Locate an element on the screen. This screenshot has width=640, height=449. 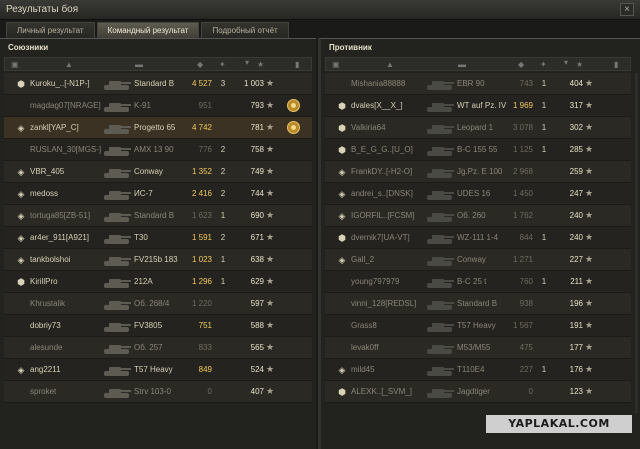
player-row: ⬢ dvernik7[UA-VT] WZ-111 1-4 844 1 240 ★ is located at coordinates (478, 238).